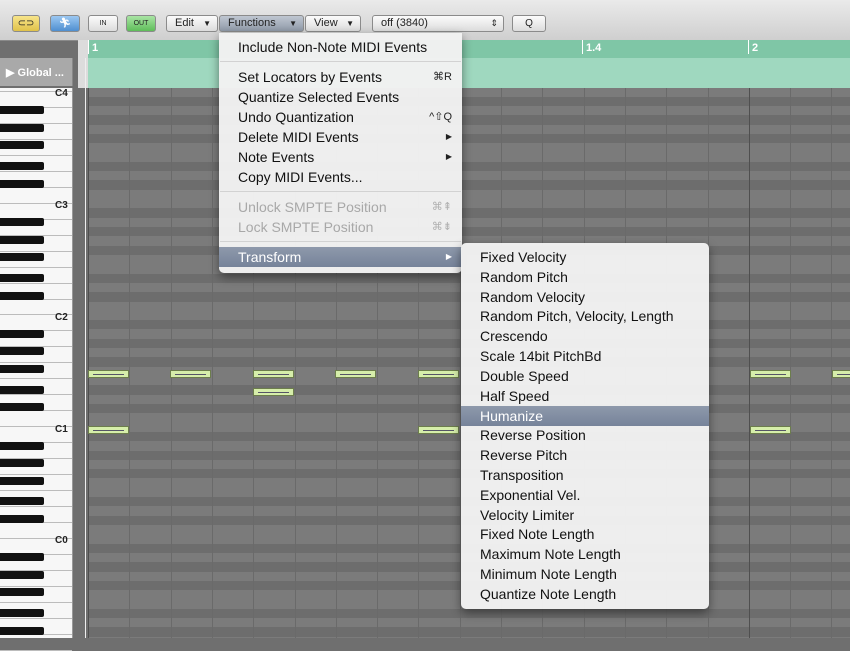  Describe the element at coordinates (585, 534) in the screenshot. I see `transform-menu-item: Fixed Note Length` at that location.